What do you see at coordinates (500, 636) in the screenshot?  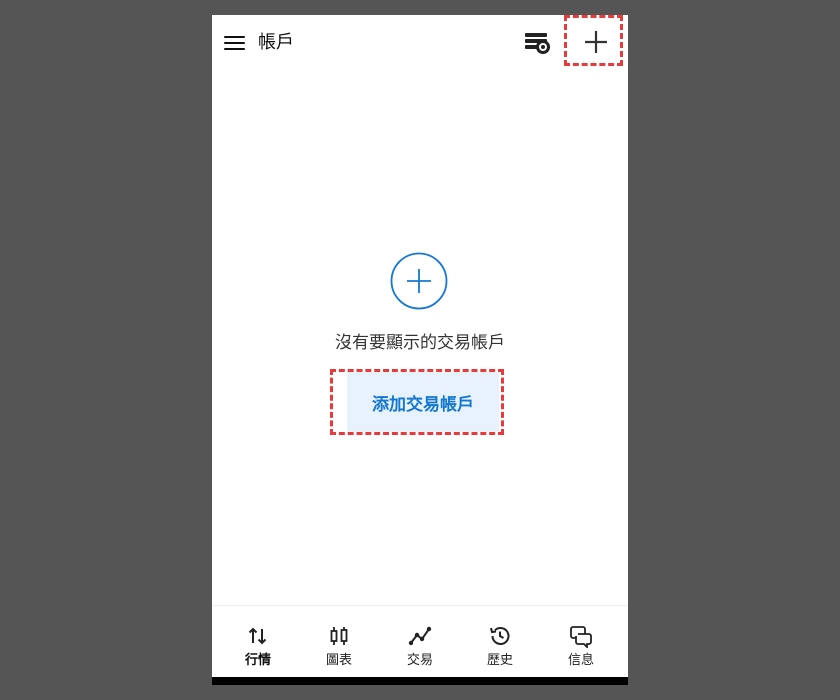 I see `history-clock-icon` at bounding box center [500, 636].